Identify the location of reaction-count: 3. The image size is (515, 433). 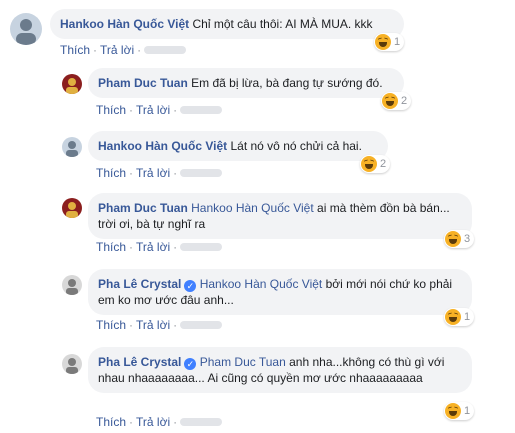
(467, 239).